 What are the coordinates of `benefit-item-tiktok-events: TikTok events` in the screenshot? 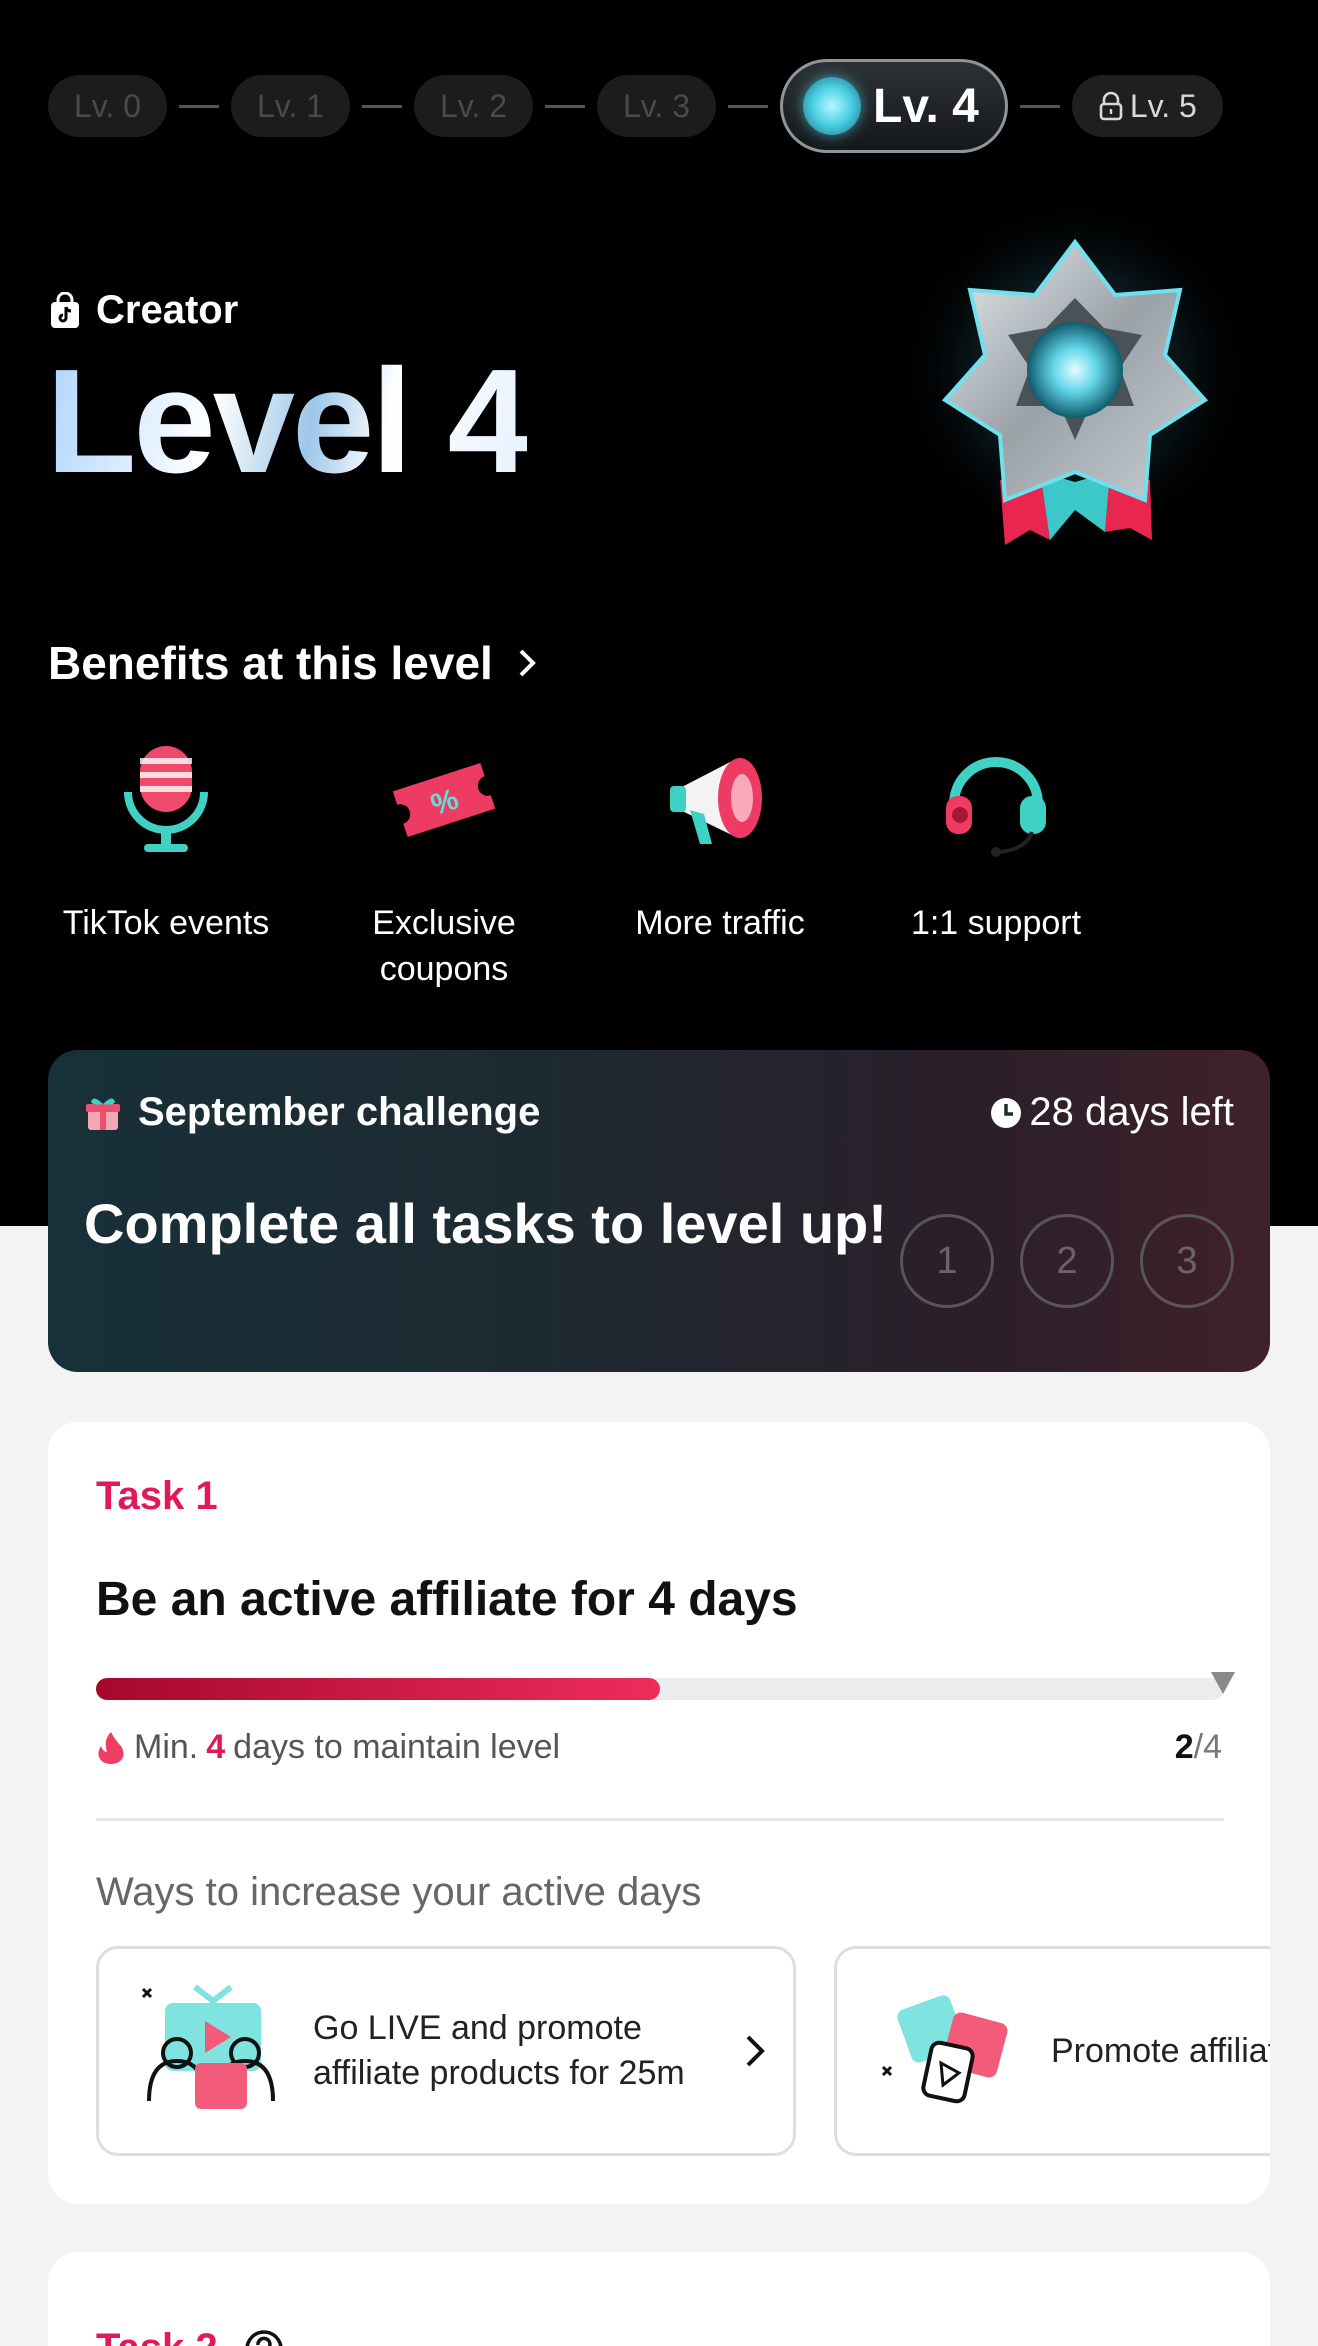 It's located at (166, 843).